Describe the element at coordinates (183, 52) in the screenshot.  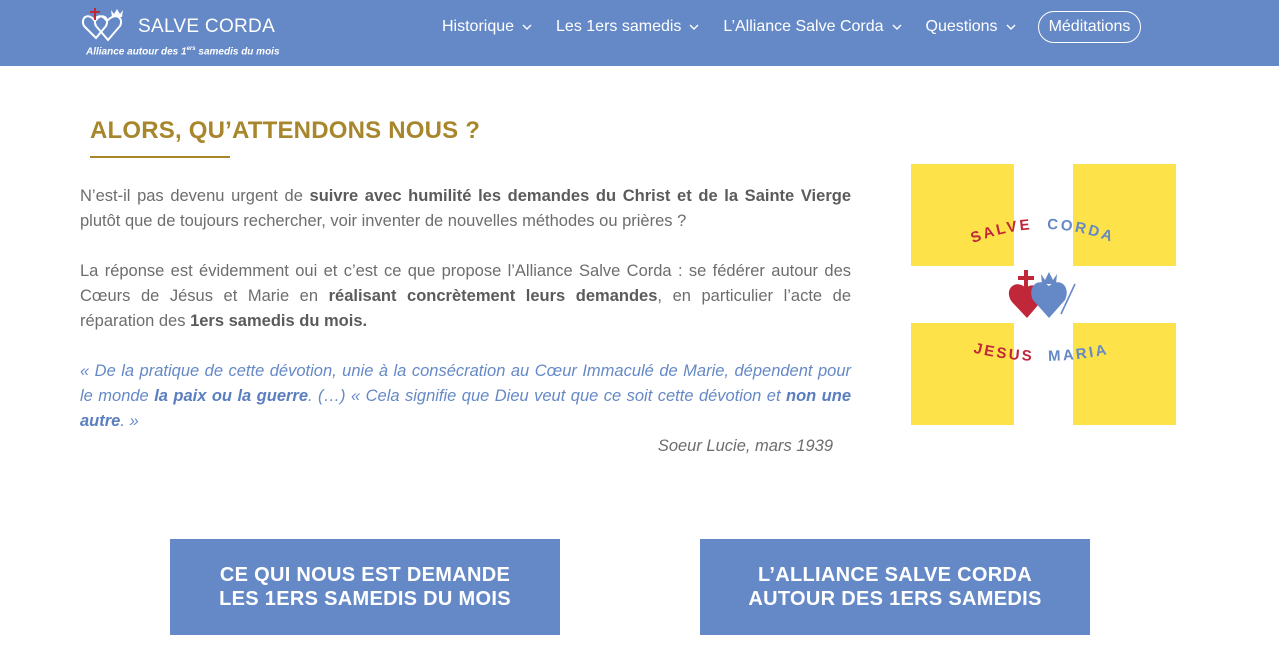
I see `logo-tagline: Alliance autour des 1ers samedis du mois` at that location.